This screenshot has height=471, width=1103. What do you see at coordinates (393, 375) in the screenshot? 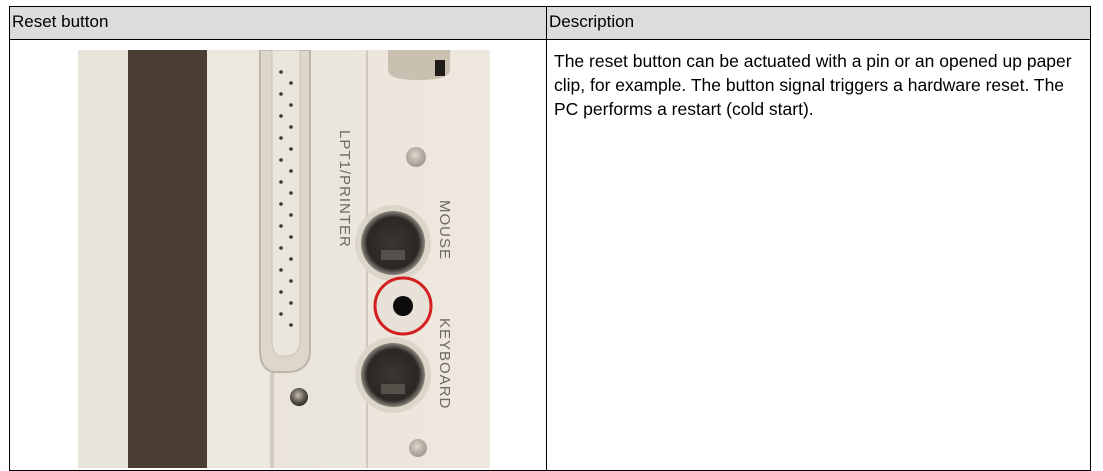
I see `keyboard-port` at bounding box center [393, 375].